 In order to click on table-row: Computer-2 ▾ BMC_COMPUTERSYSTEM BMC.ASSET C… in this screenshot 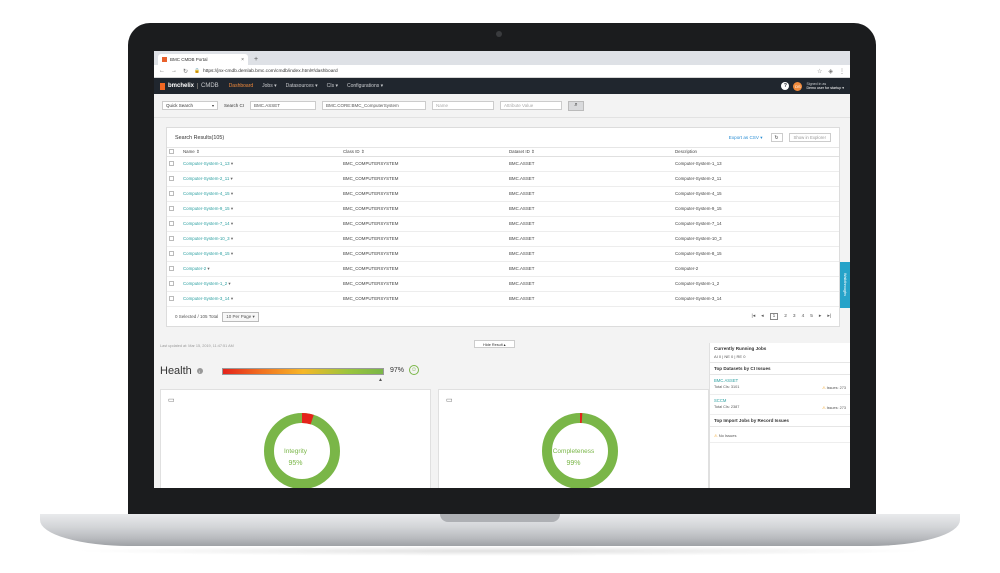, I will do `click(503, 269)`.